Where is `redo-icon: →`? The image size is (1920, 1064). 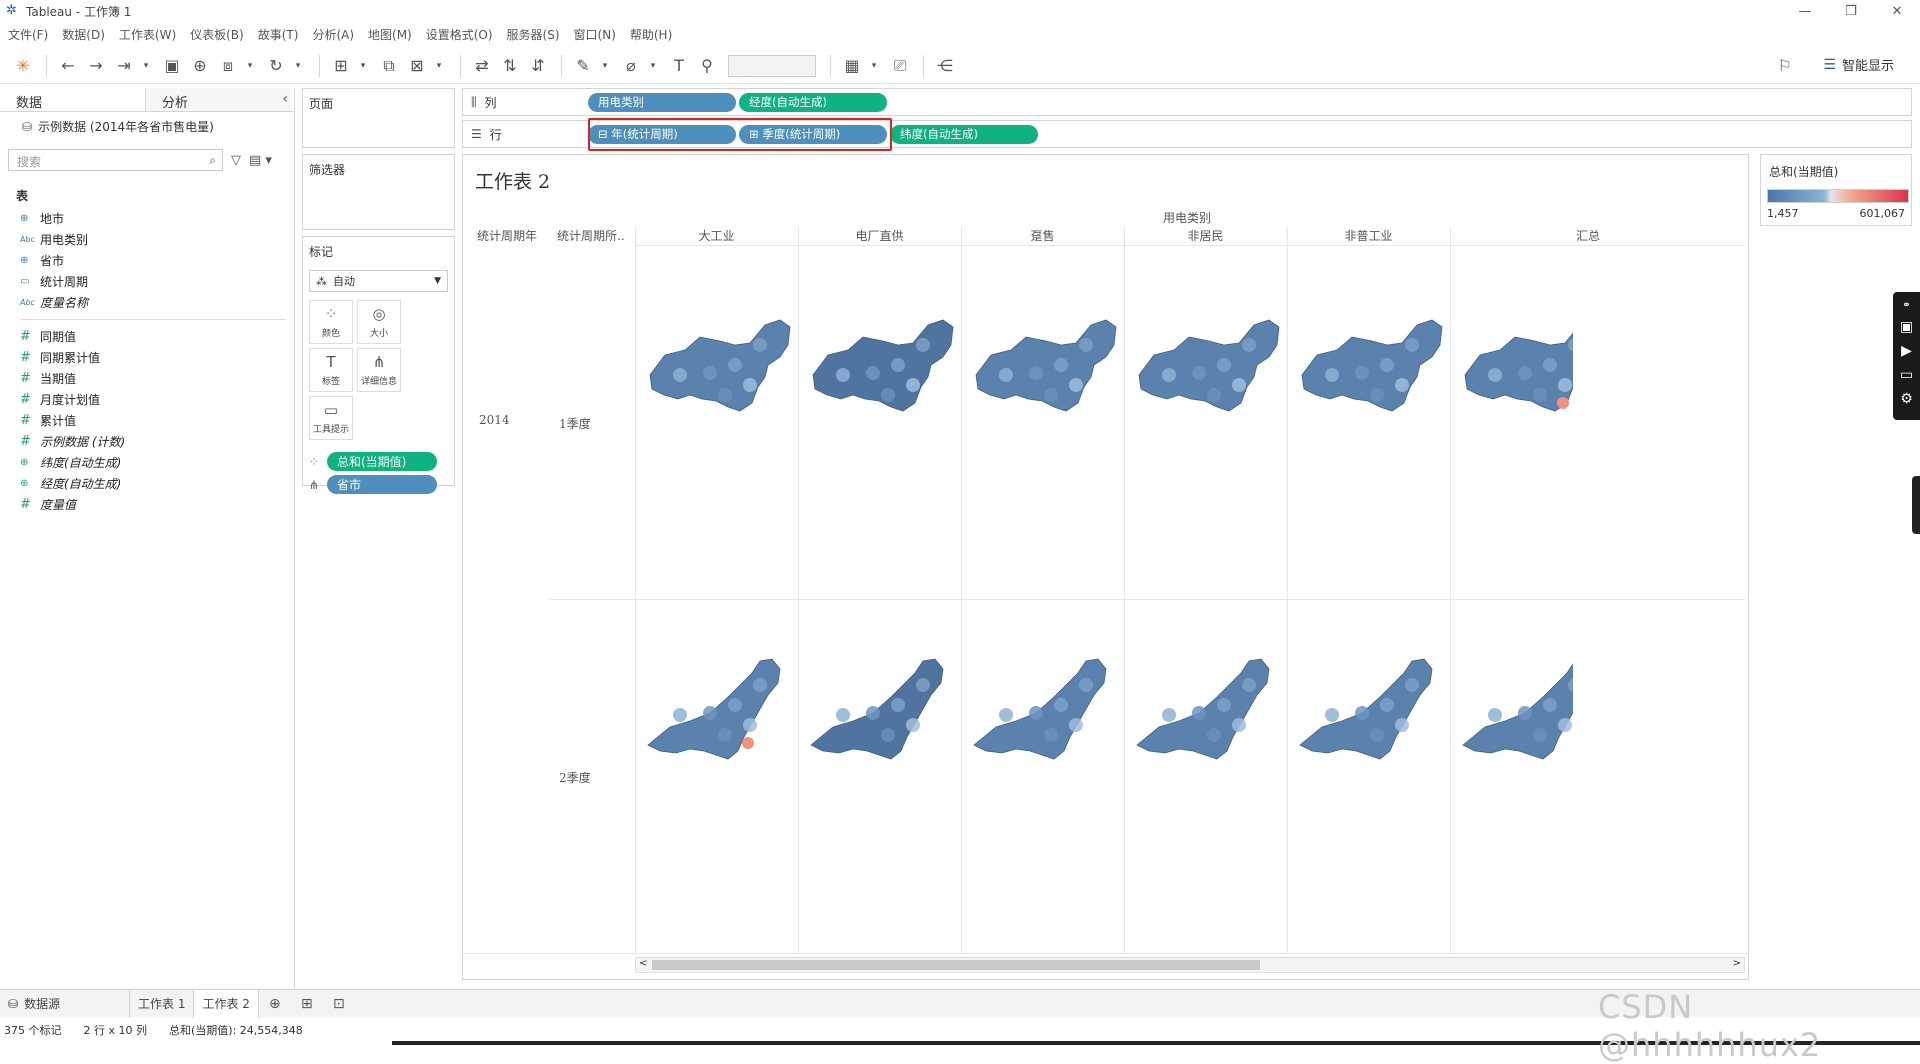
redo-icon: → is located at coordinates (96, 66).